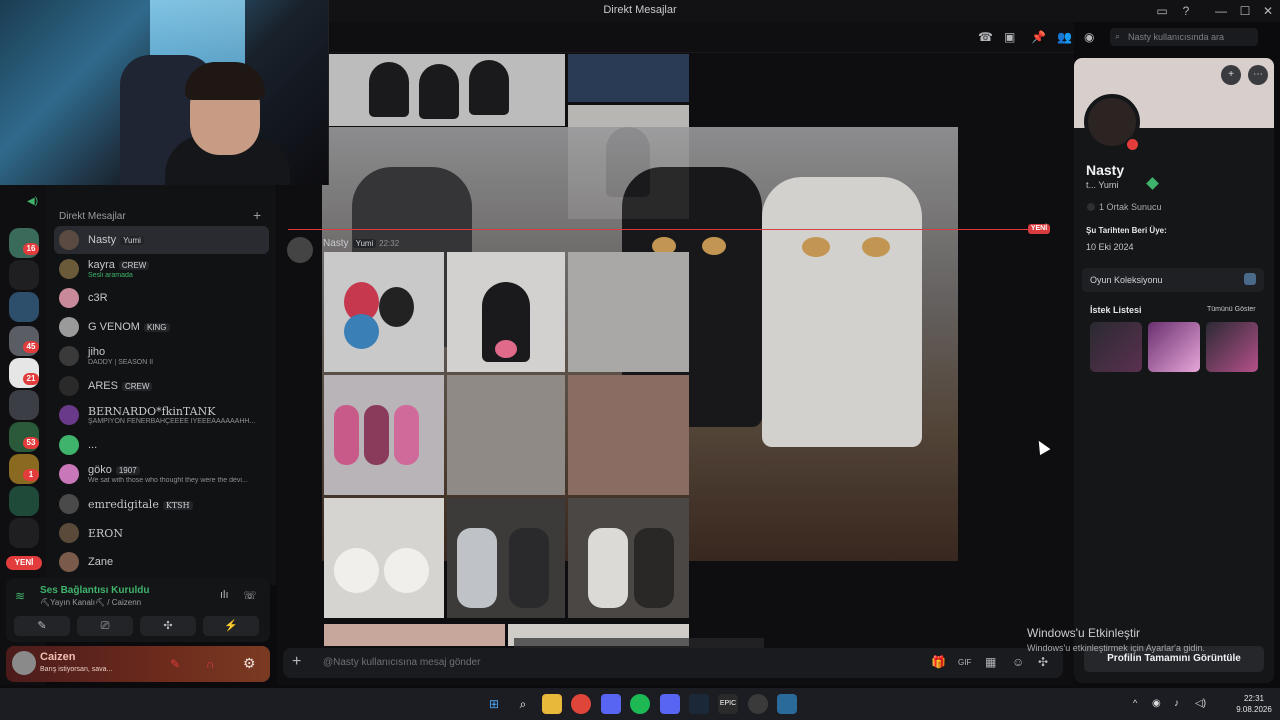 This screenshot has width=1280, height=720. Describe the element at coordinates (1254, 704) in the screenshot. I see `clock: 22:31 9.08.2026` at that location.